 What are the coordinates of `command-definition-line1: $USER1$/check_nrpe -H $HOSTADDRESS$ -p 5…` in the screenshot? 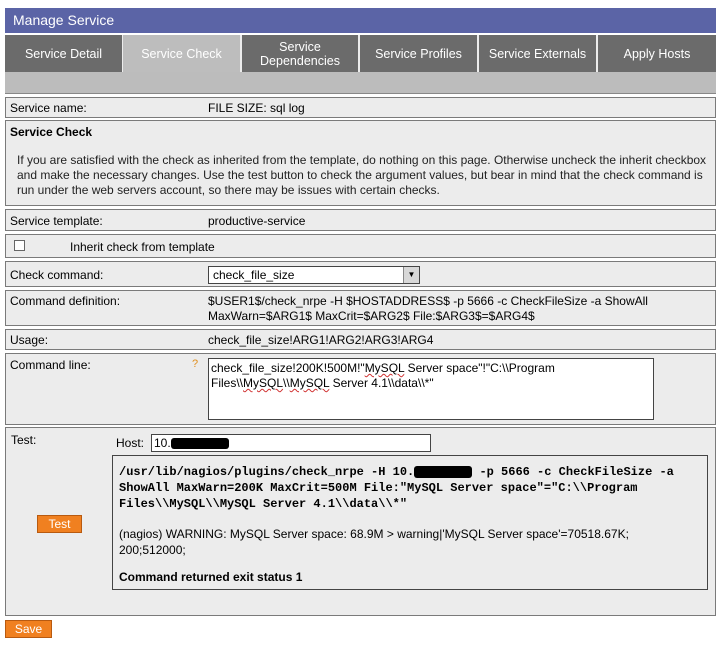 It's located at (428, 301).